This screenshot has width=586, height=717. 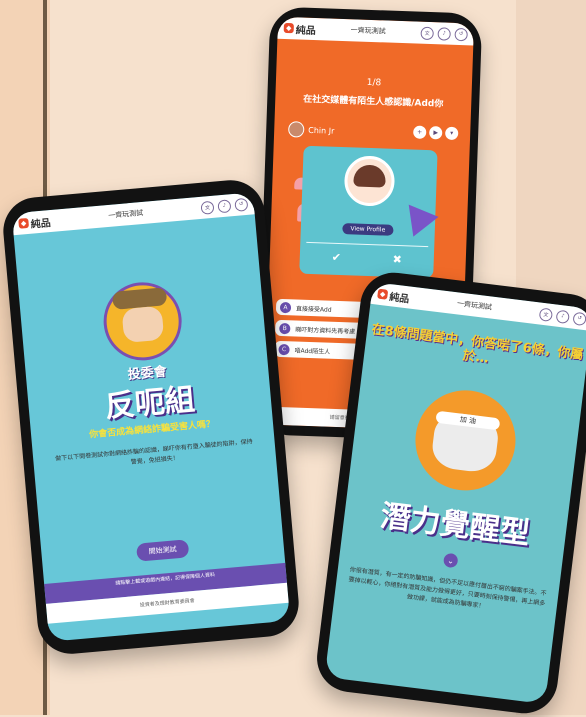 What do you see at coordinates (370, 176) in the screenshot?
I see `avatar-hair` at bounding box center [370, 176].